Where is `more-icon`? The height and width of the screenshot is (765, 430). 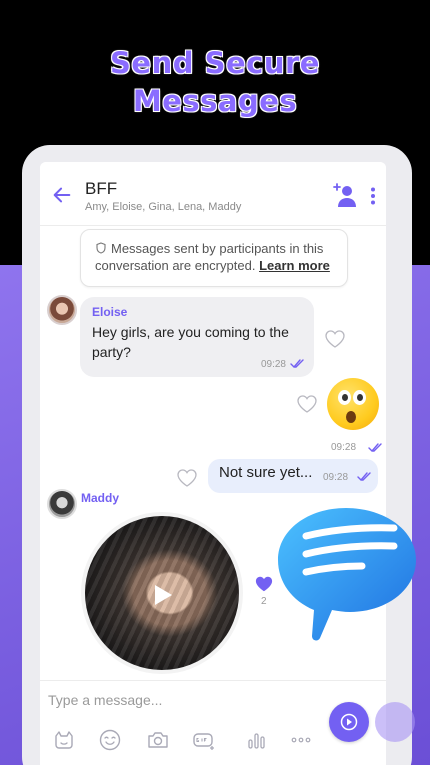
more-icon is located at coordinates (301, 740).